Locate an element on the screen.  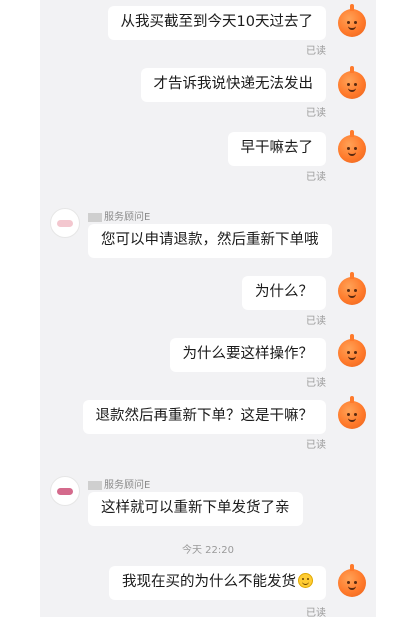
message-row-outgoing: 为什么？ 已读 is located at coordinates (208, 299).